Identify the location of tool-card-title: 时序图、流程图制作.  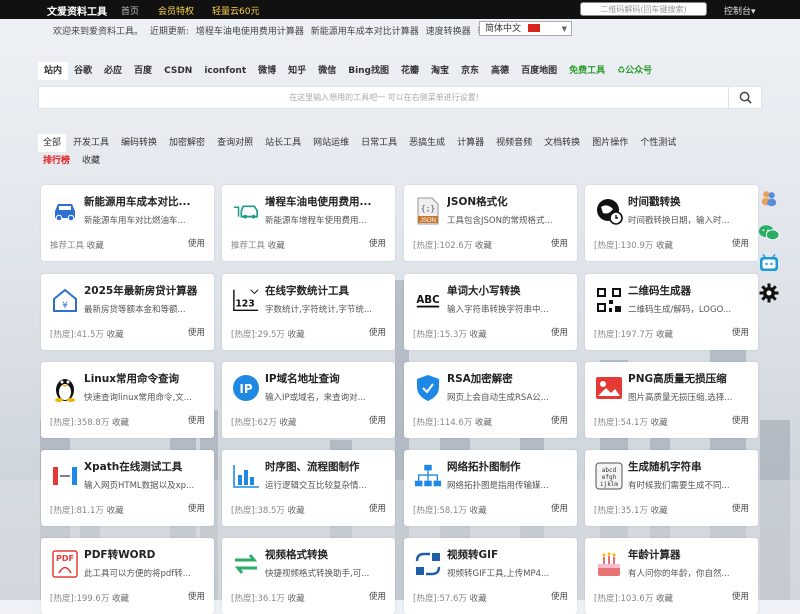
(327, 466).